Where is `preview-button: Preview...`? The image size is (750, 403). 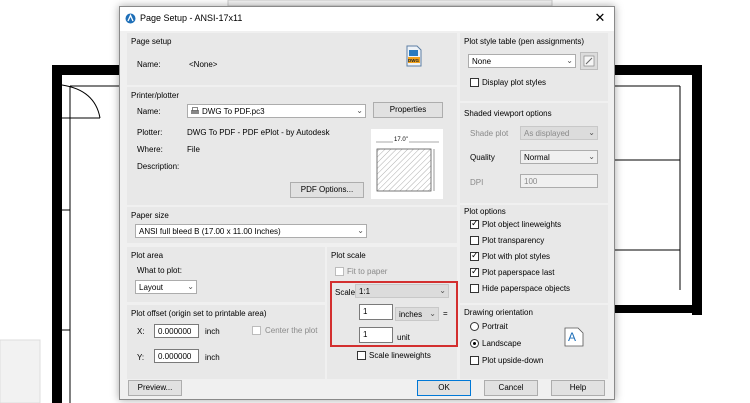
preview-button: Preview... is located at coordinates (155, 388).